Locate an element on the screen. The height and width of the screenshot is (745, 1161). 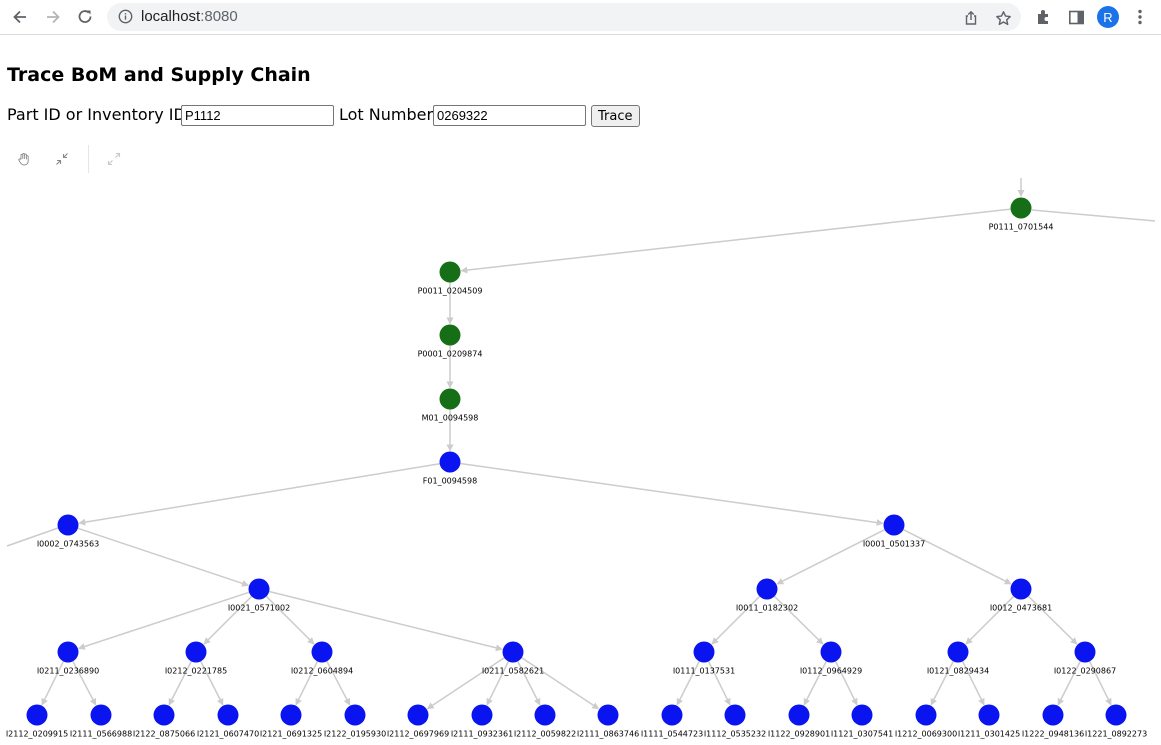
node-label: I0002_0743563 is located at coordinates (68, 544).